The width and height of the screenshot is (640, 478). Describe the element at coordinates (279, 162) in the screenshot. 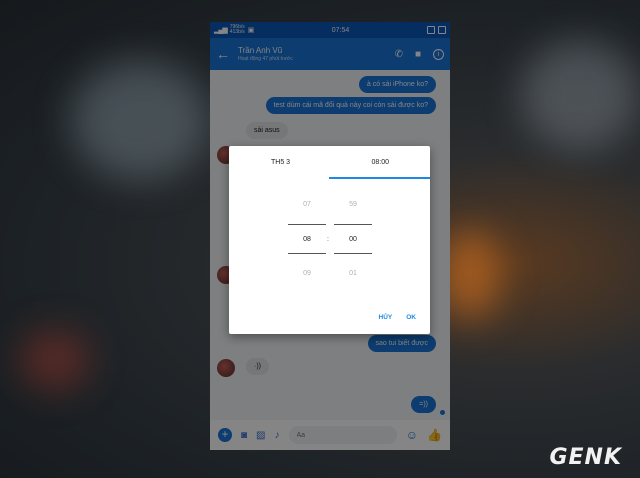

I see `tab-date: TH5 3` at that location.